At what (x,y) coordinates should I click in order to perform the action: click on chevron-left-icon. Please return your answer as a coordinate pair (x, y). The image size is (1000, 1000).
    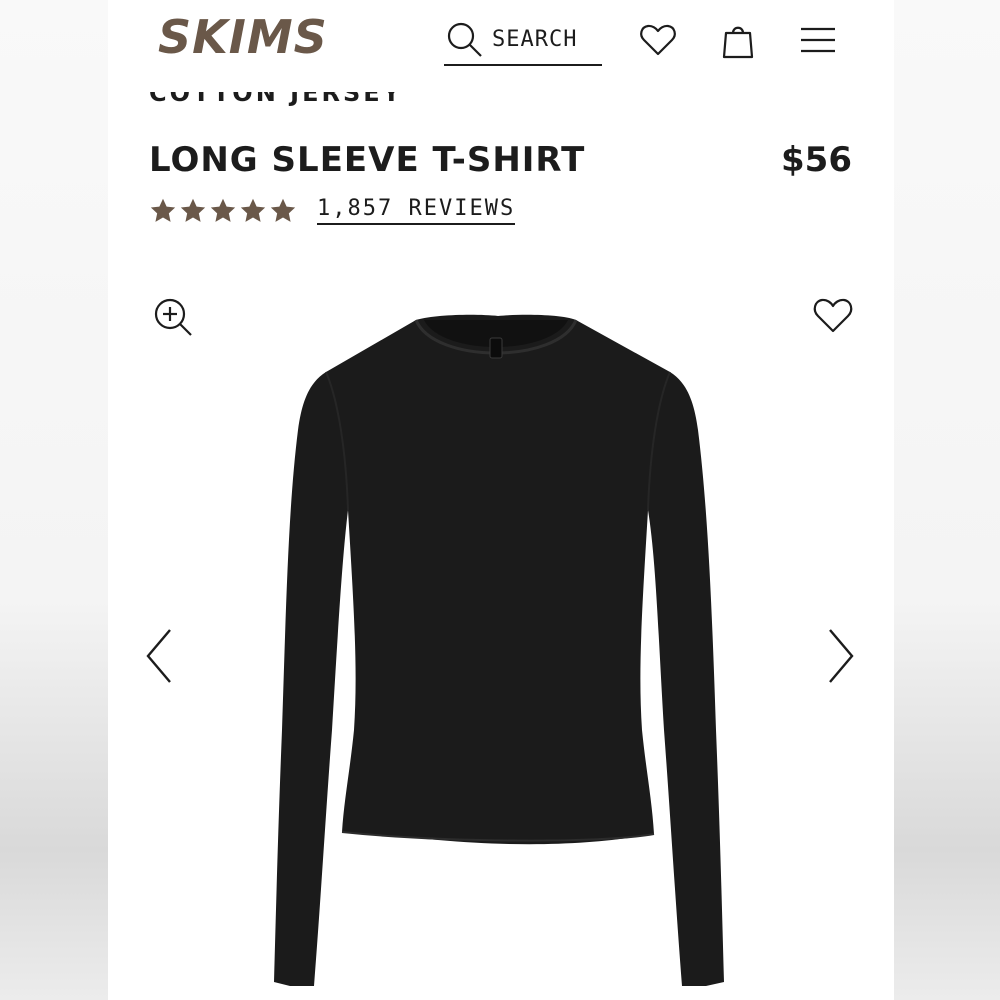
    Looking at the image, I should click on (160, 656).